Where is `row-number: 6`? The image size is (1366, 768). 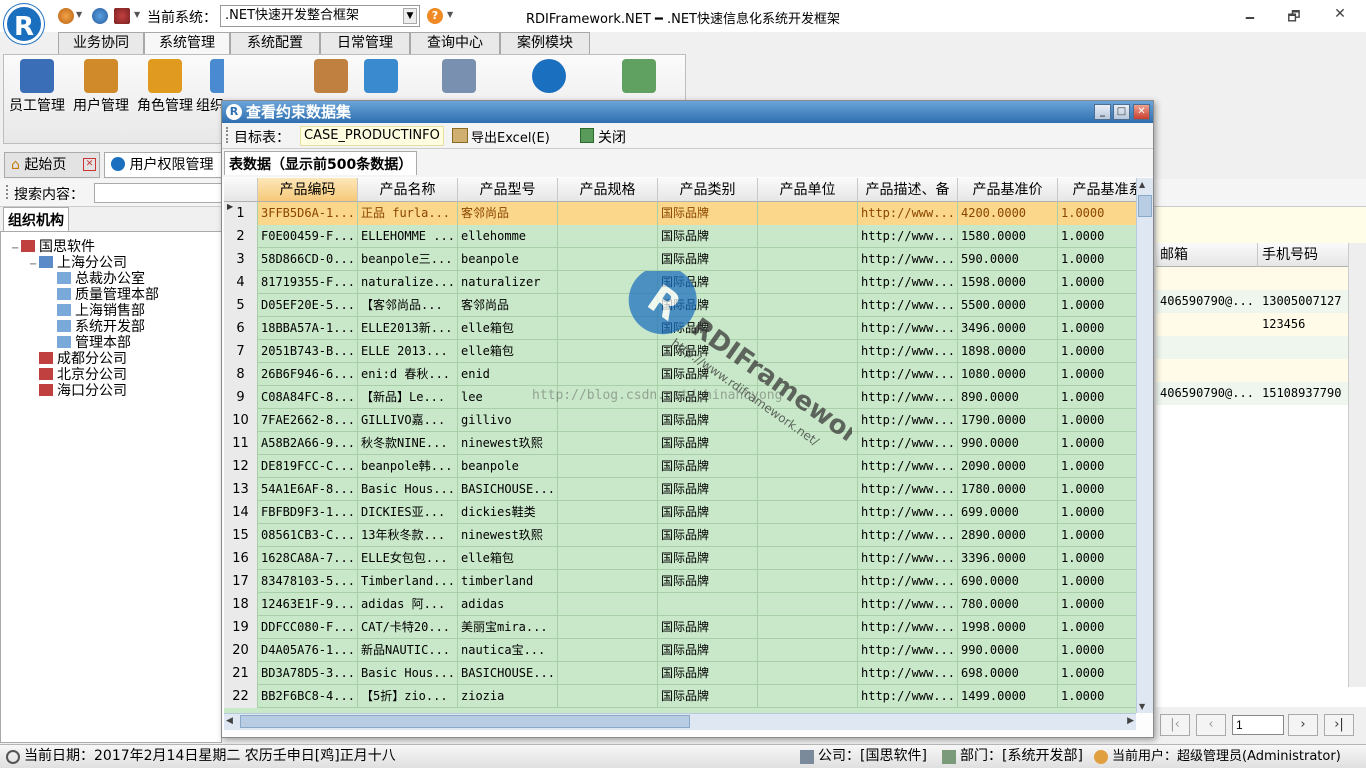 row-number: 6 is located at coordinates (241, 328).